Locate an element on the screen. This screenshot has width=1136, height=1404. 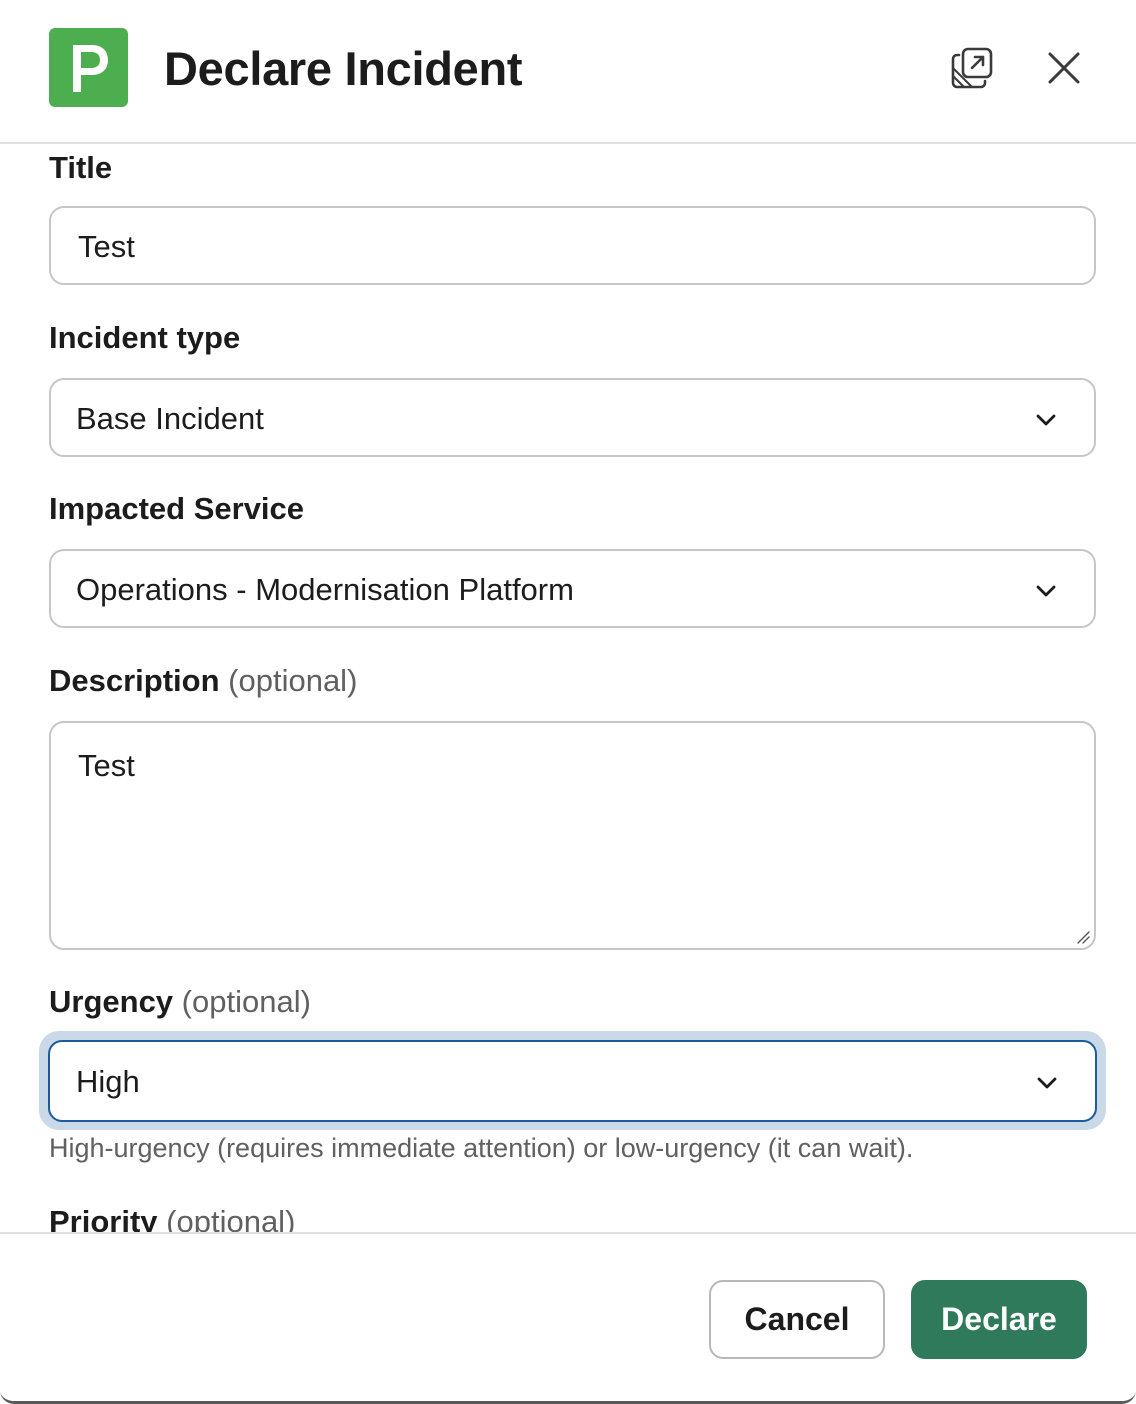
incident-type-select: Base Incident is located at coordinates (572, 417).